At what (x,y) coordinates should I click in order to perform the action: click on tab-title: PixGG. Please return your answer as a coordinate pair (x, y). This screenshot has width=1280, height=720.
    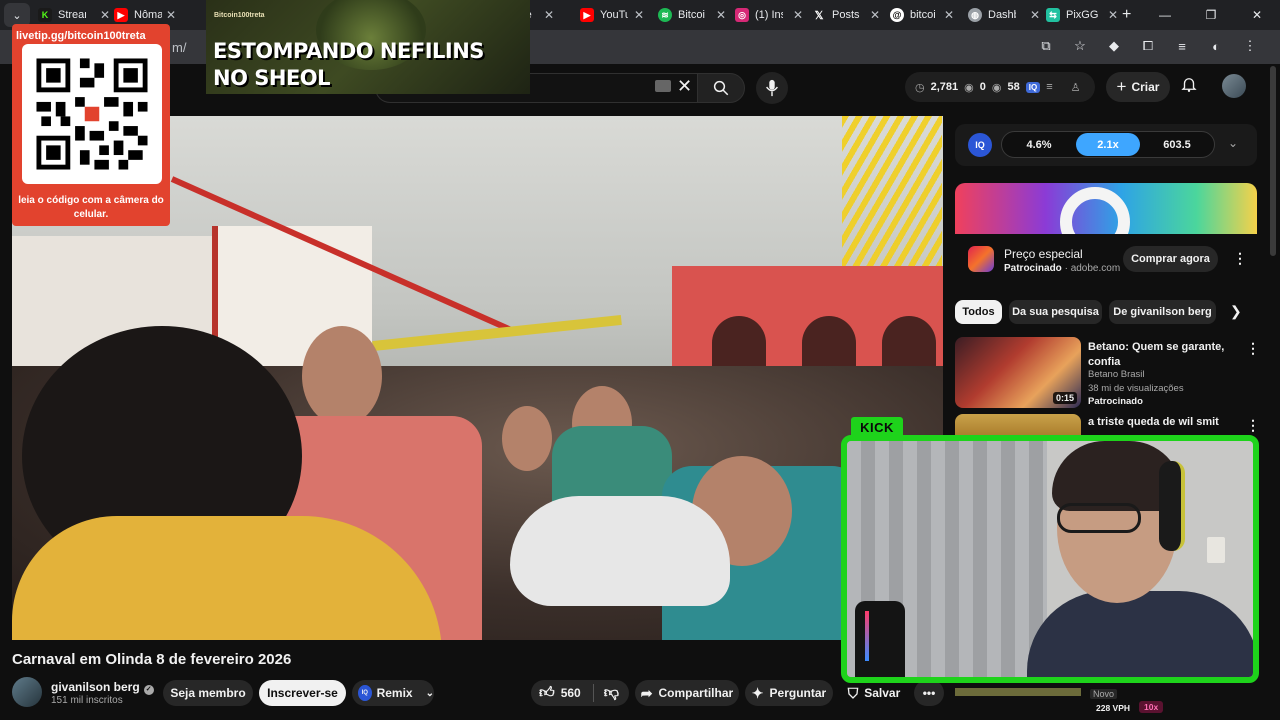
    Looking at the image, I should click on (1082, 15).